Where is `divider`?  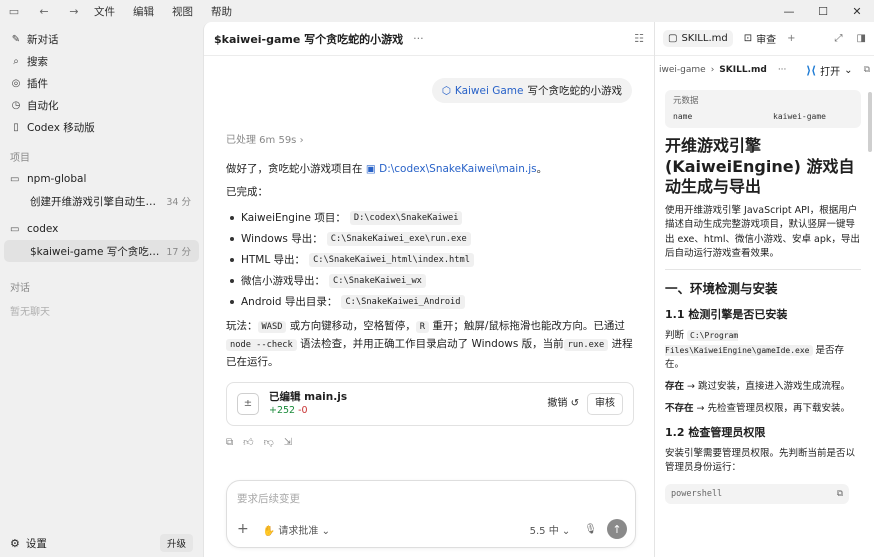
divider is located at coordinates (763, 270).